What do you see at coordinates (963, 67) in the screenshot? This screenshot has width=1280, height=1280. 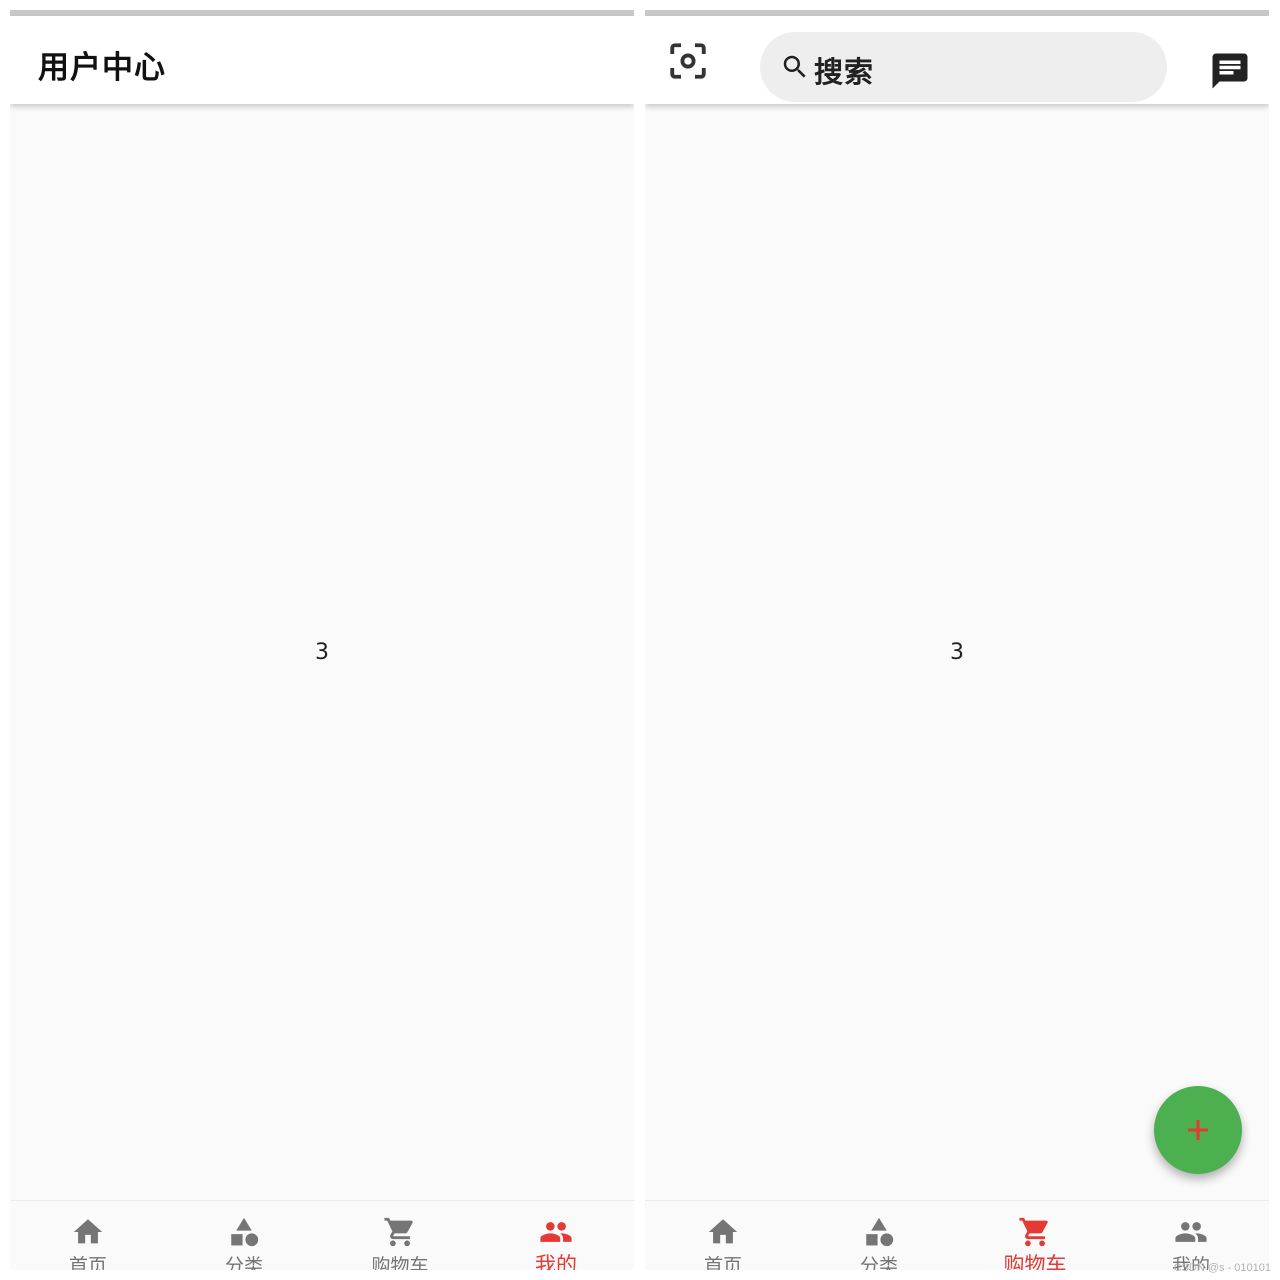 I see `search-input: 搜索` at bounding box center [963, 67].